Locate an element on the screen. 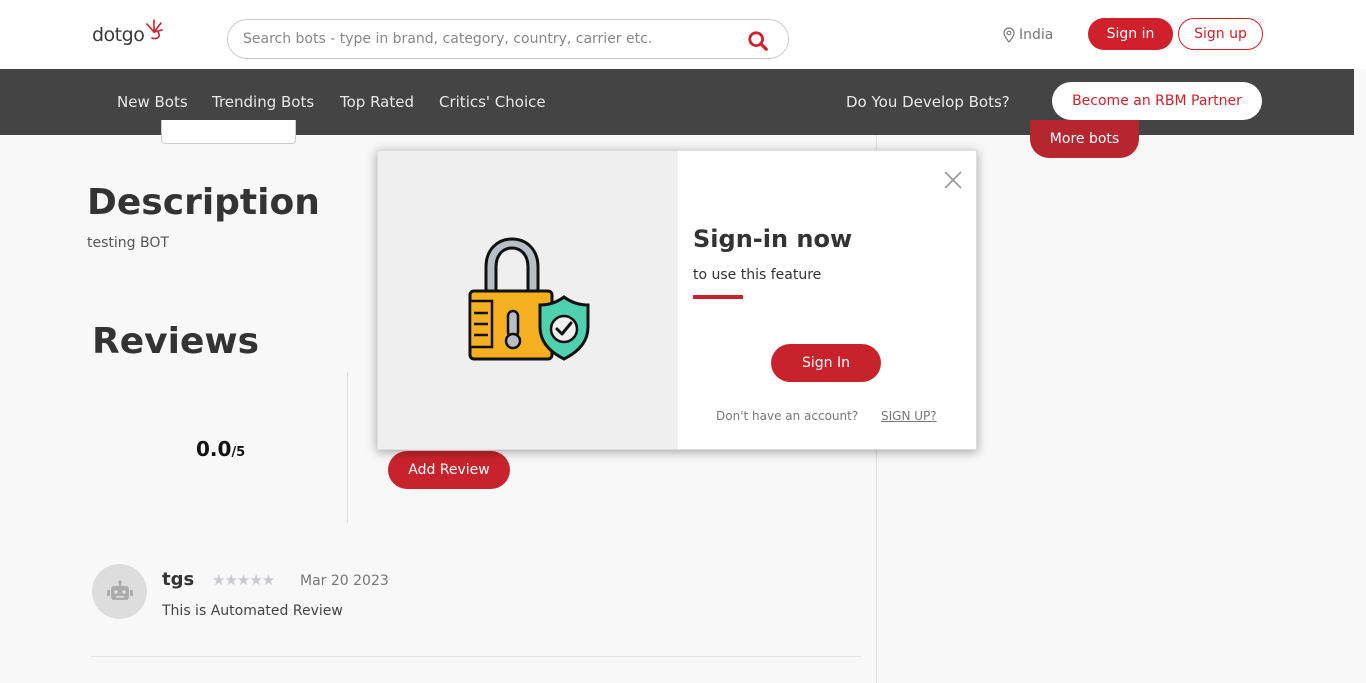 Image resolution: width=1366 pixels, height=683 pixels. modal-accent-line is located at coordinates (718, 297).